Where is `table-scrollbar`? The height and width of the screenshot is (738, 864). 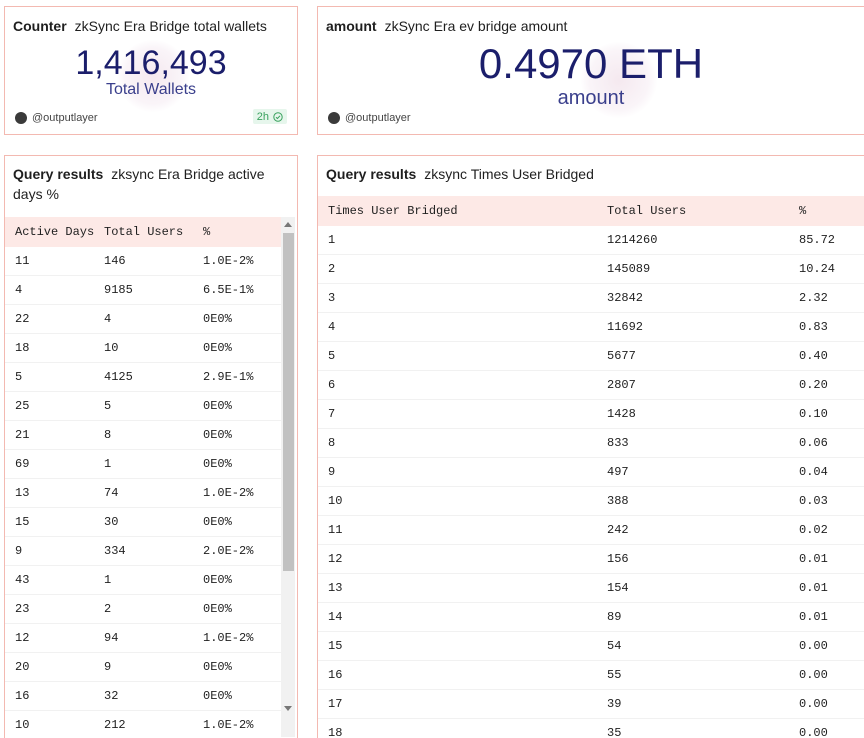
table-scrollbar is located at coordinates (288, 477).